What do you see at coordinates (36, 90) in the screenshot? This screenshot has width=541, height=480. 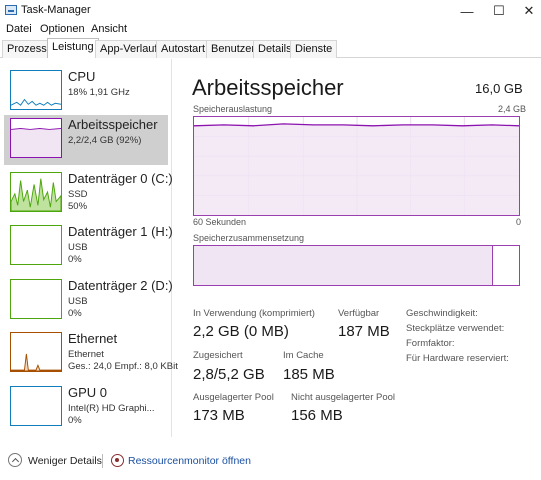 I see `cpu-graph-icon` at bounding box center [36, 90].